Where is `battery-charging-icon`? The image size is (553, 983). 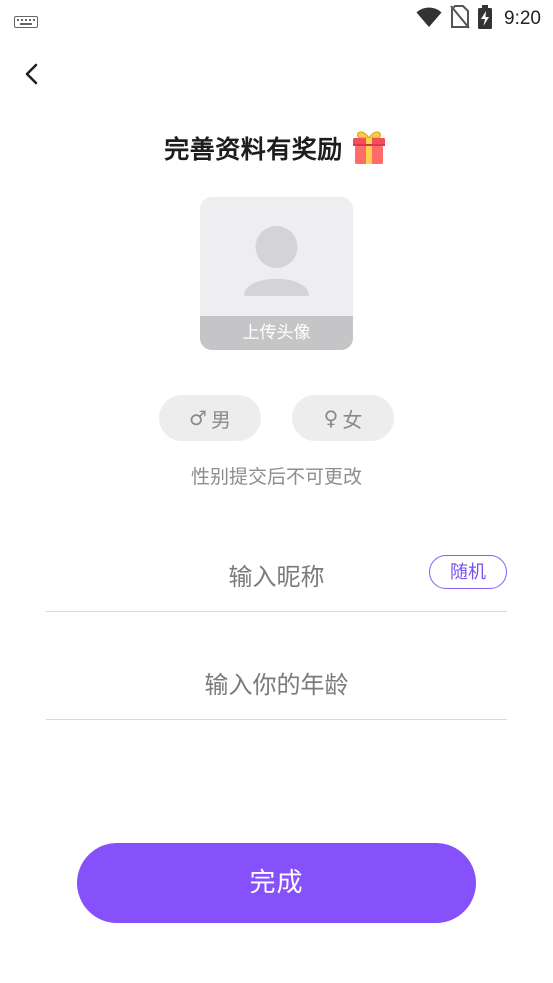
battery-charging-icon is located at coordinates (485, 19).